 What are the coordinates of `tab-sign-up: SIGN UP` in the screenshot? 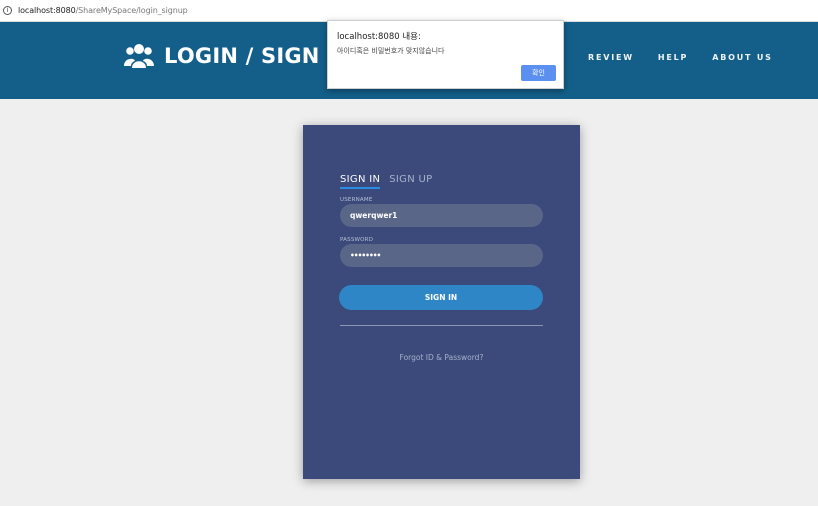 It's located at (410, 181).